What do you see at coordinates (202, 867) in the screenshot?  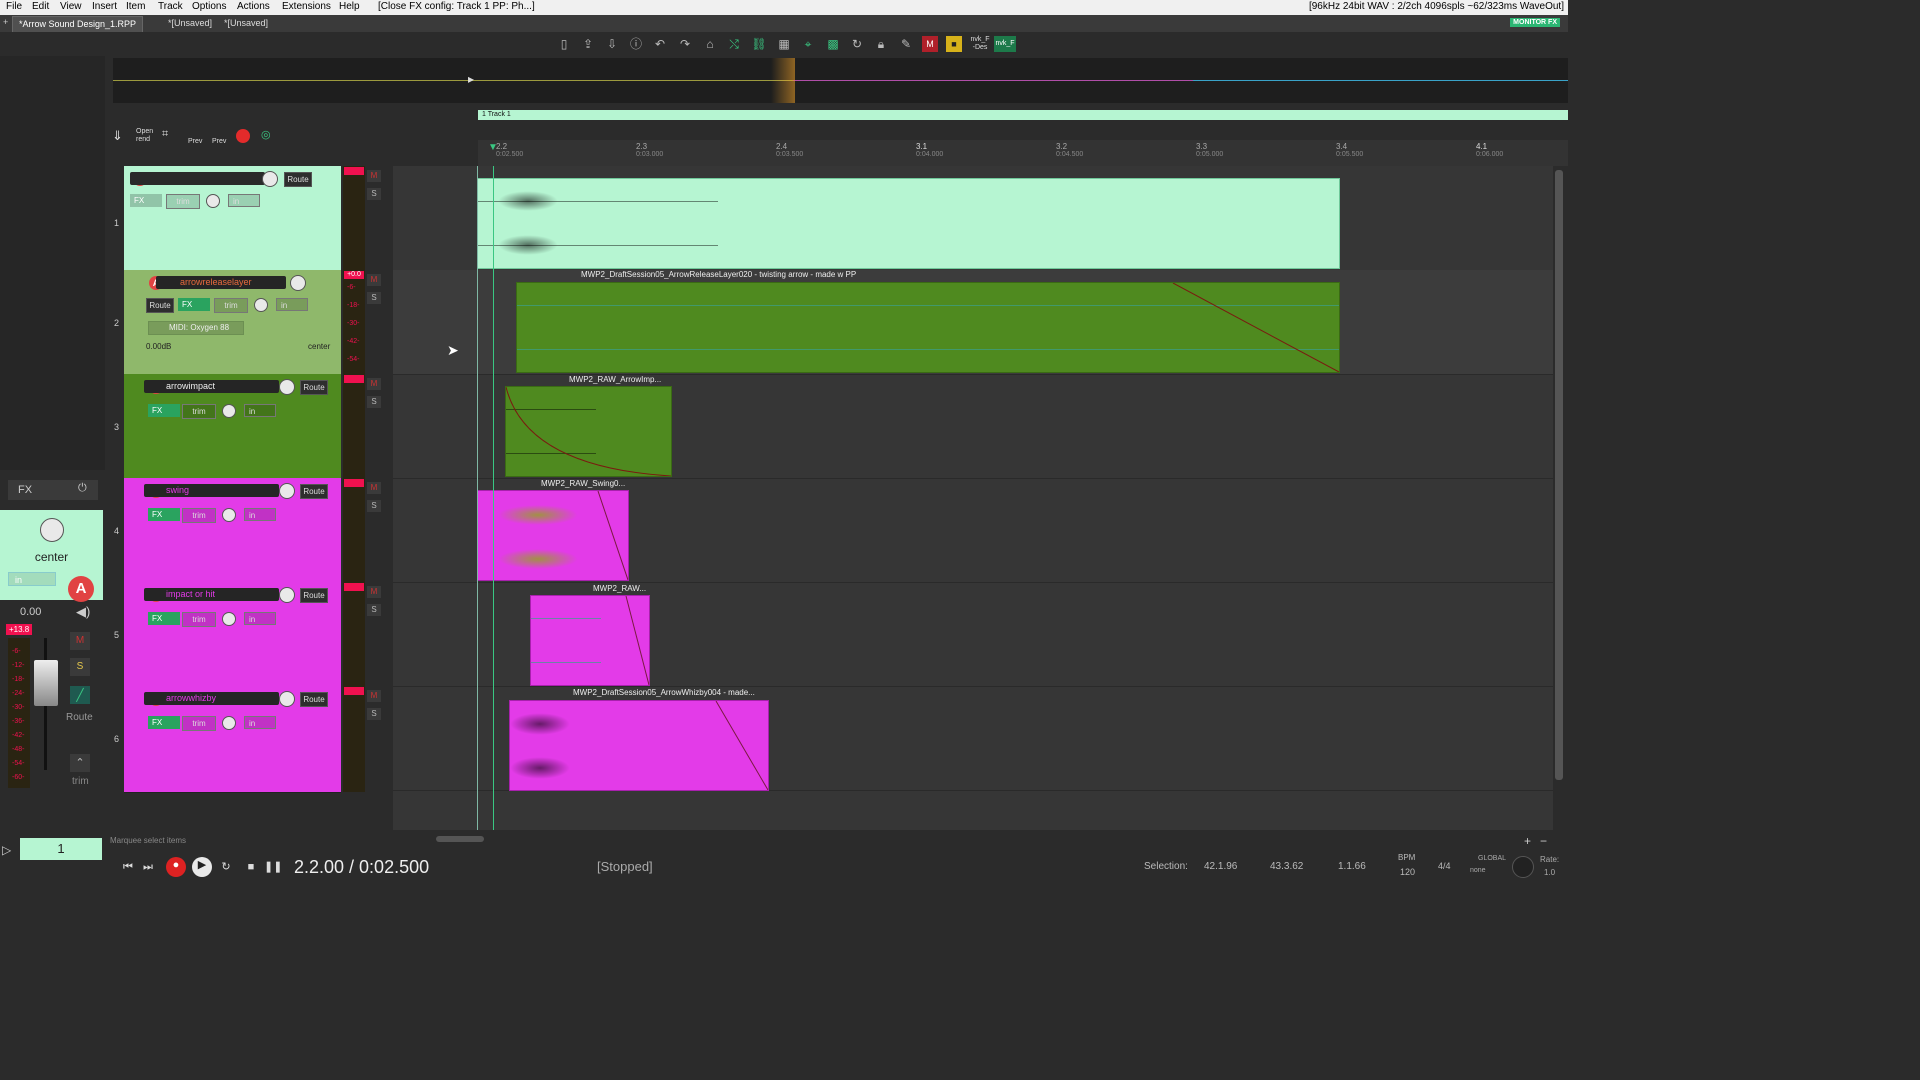 I see `play-button: ▶` at bounding box center [202, 867].